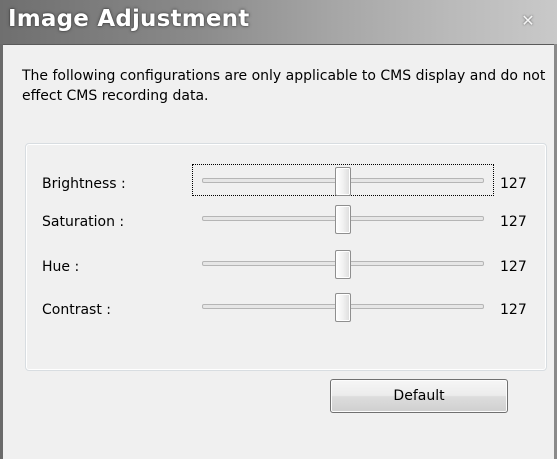 The width and height of the screenshot is (557, 459). Describe the element at coordinates (278, 22) in the screenshot. I see `title-bar: Image Adjustment ✕` at that location.